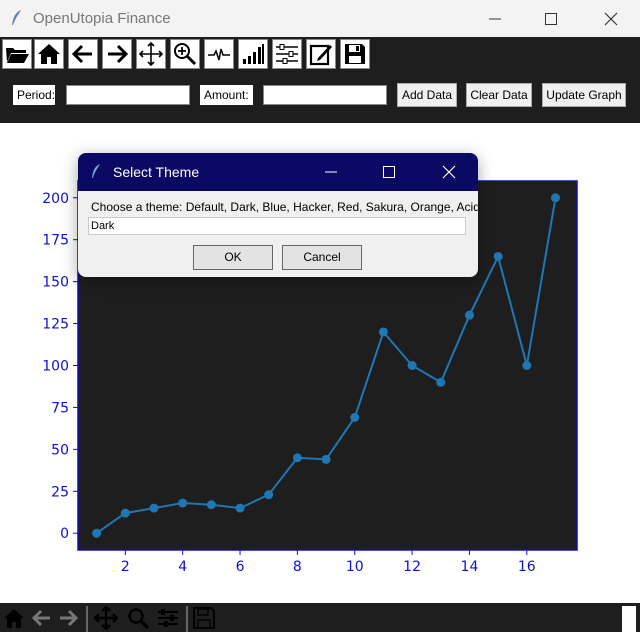 This screenshot has height=632, width=640. What do you see at coordinates (60, 492) in the screenshot?
I see `y-tick-label: 25` at bounding box center [60, 492].